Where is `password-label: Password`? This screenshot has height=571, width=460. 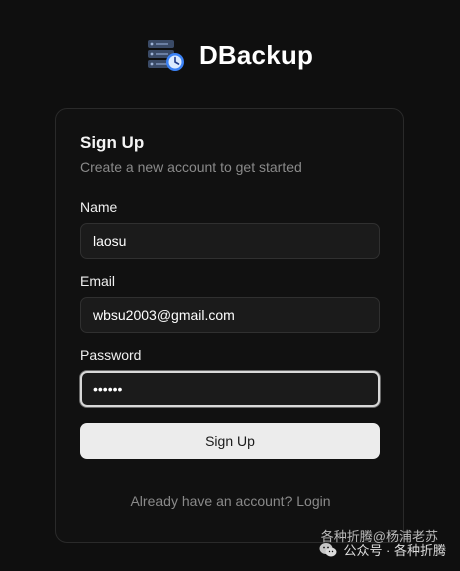
password-label: Password is located at coordinates (111, 355).